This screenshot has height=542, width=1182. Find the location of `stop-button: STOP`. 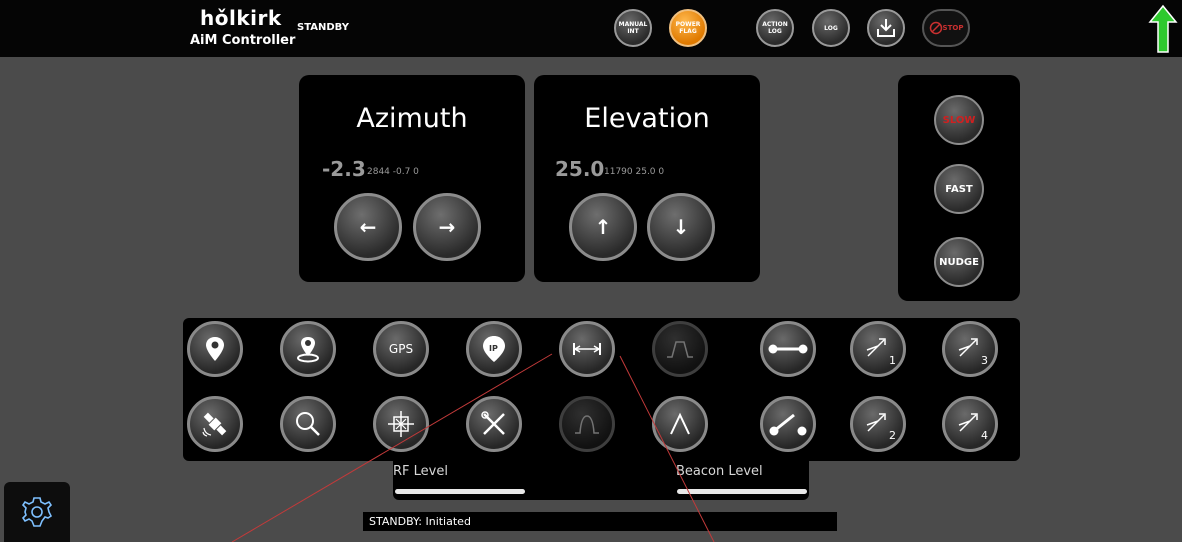

stop-button: STOP is located at coordinates (946, 28).